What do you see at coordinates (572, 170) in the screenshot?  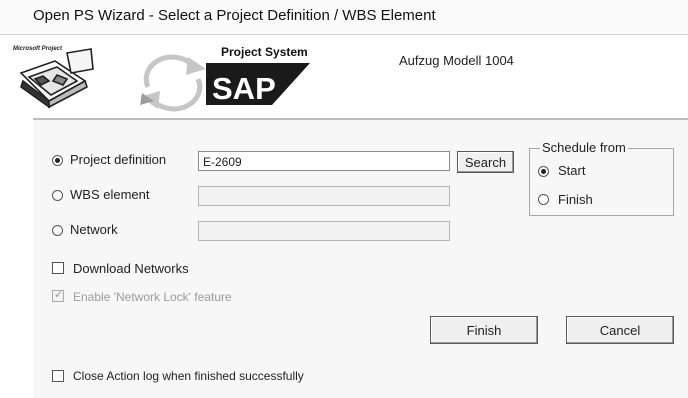 I see `schedule-start-label: Start` at bounding box center [572, 170].